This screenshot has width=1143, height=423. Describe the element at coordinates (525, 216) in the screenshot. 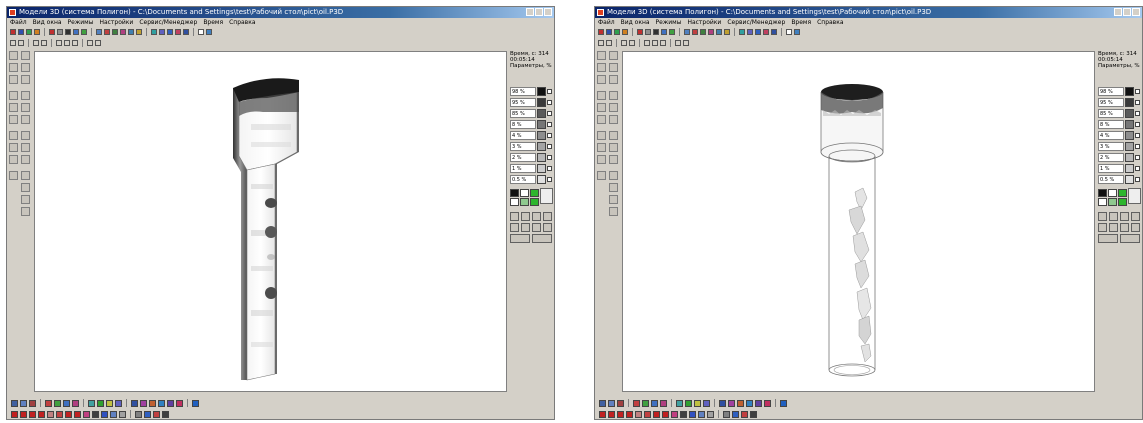

I see `wireframe-icon` at that location.